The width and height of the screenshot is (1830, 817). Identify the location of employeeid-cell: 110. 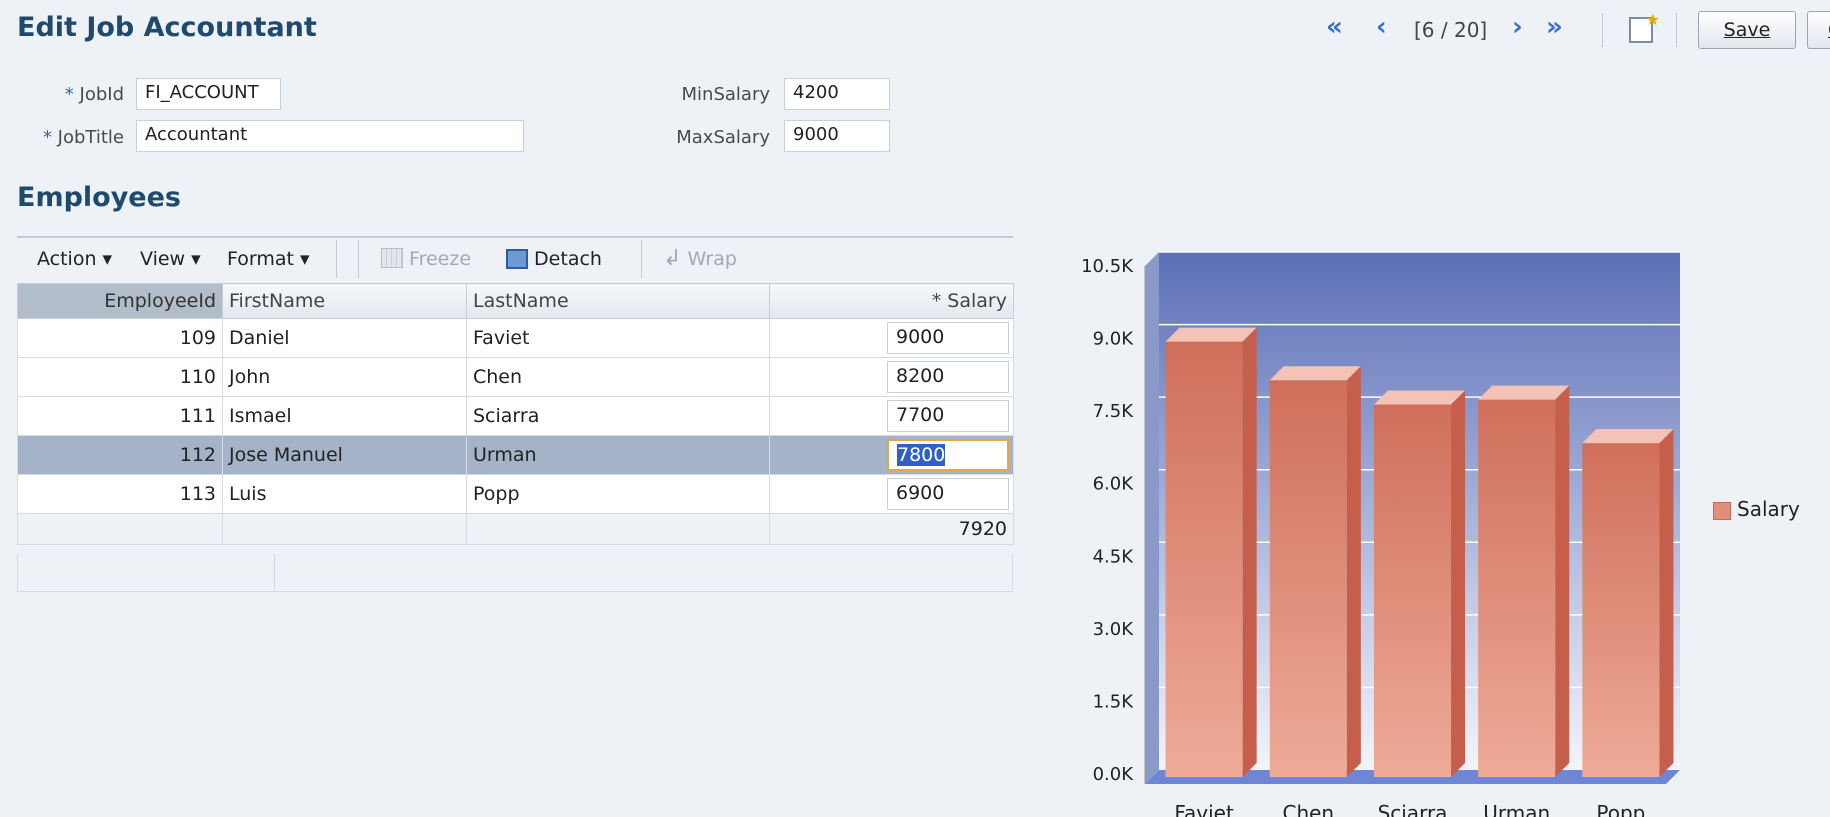
(120, 377).